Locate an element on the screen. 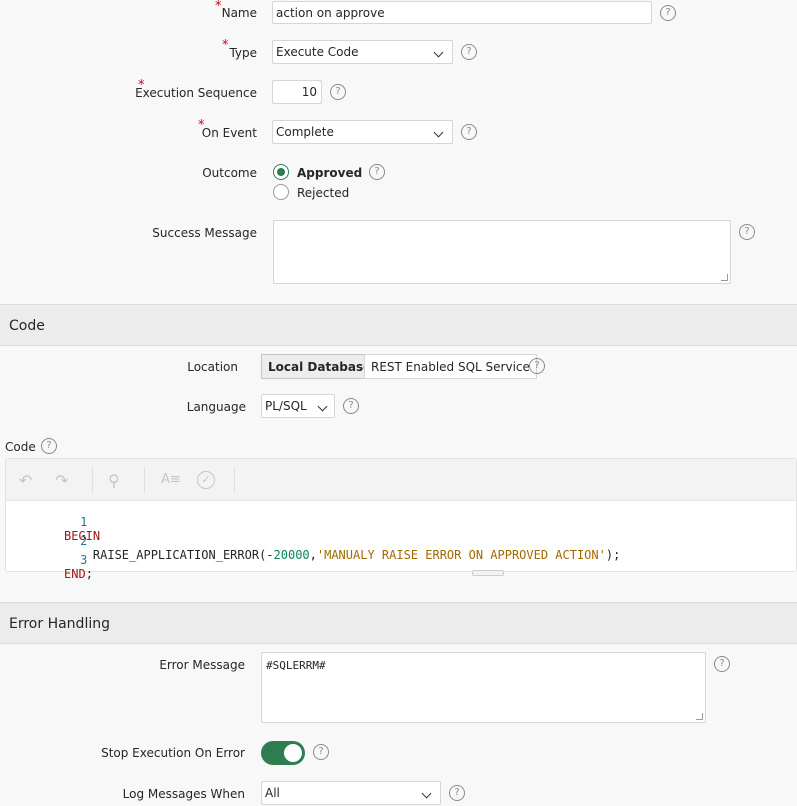 This screenshot has width=797, height=806. error-handling-section-header: Error Handling is located at coordinates (398, 623).